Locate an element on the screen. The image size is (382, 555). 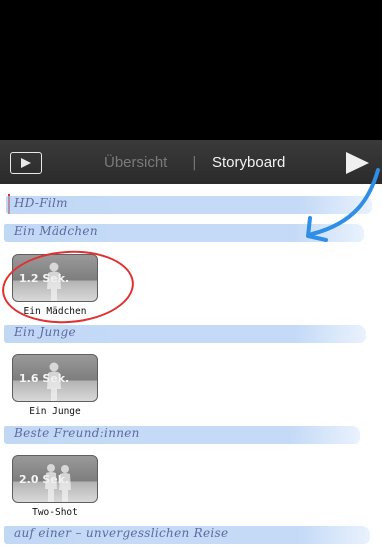
clip-thumbnail: 1.6 Sek. is located at coordinates (55, 378).